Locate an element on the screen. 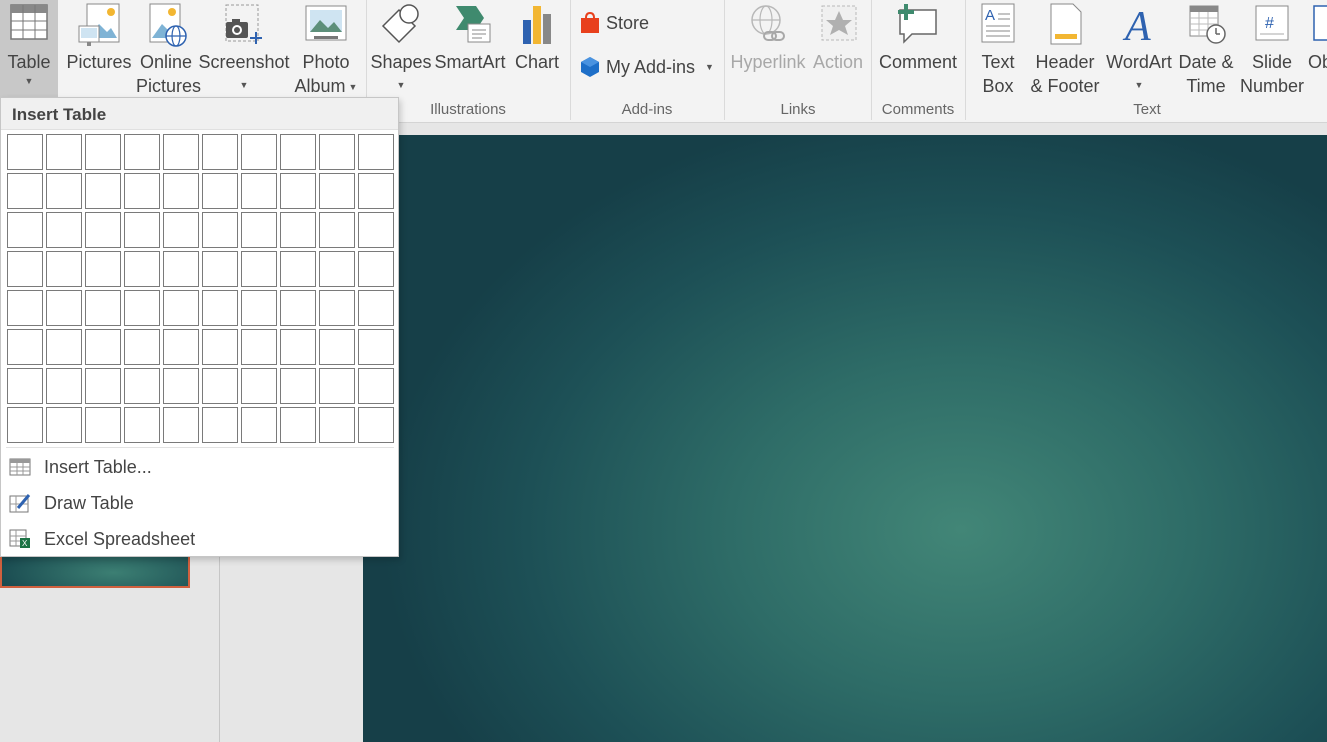 The width and height of the screenshot is (1327, 742). slide-number-button: # Slide Number is located at coordinates (1272, 49).